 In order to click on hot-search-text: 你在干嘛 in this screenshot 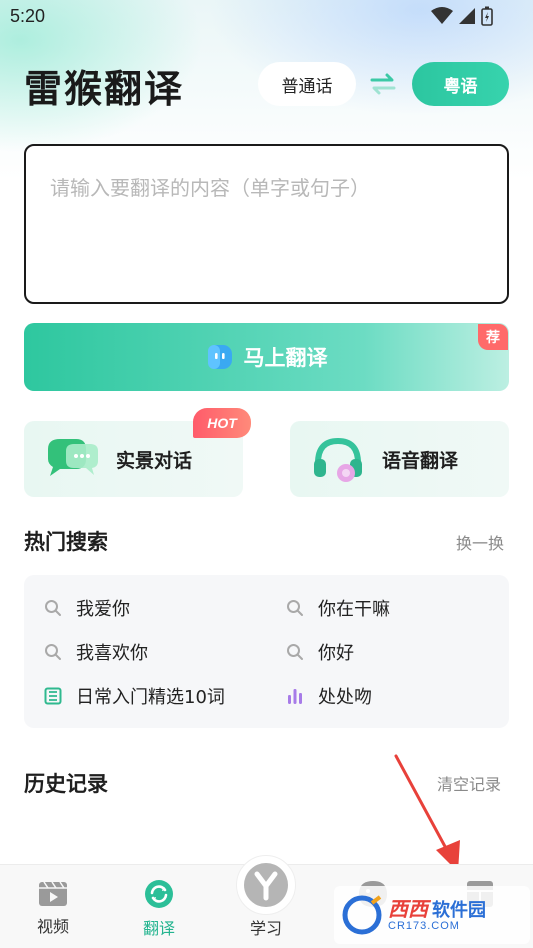, I will do `click(354, 609)`.